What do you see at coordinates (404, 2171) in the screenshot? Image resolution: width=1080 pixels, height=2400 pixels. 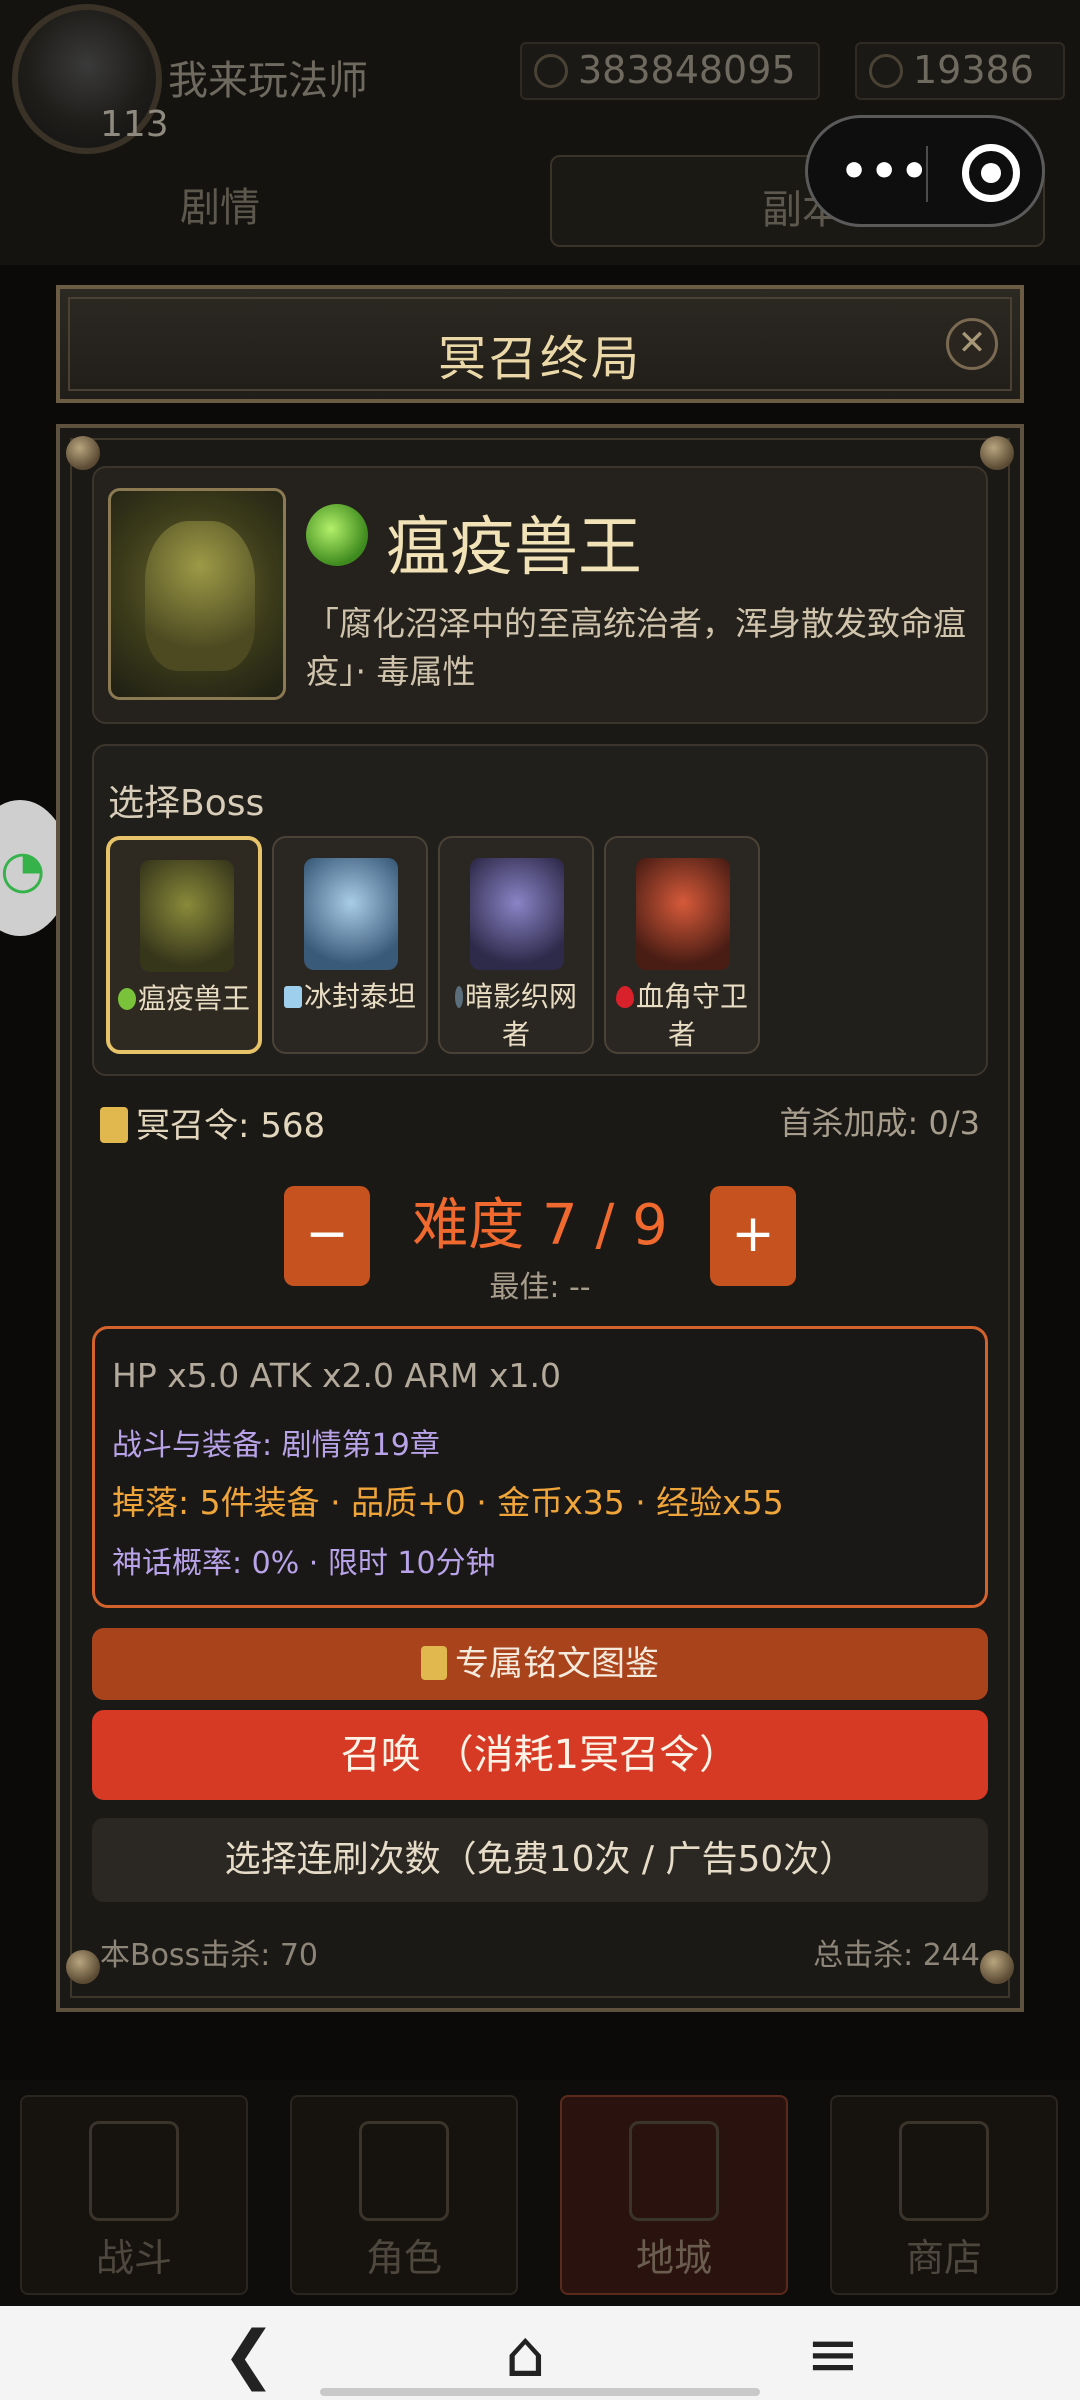 I see `helmet-icon` at bounding box center [404, 2171].